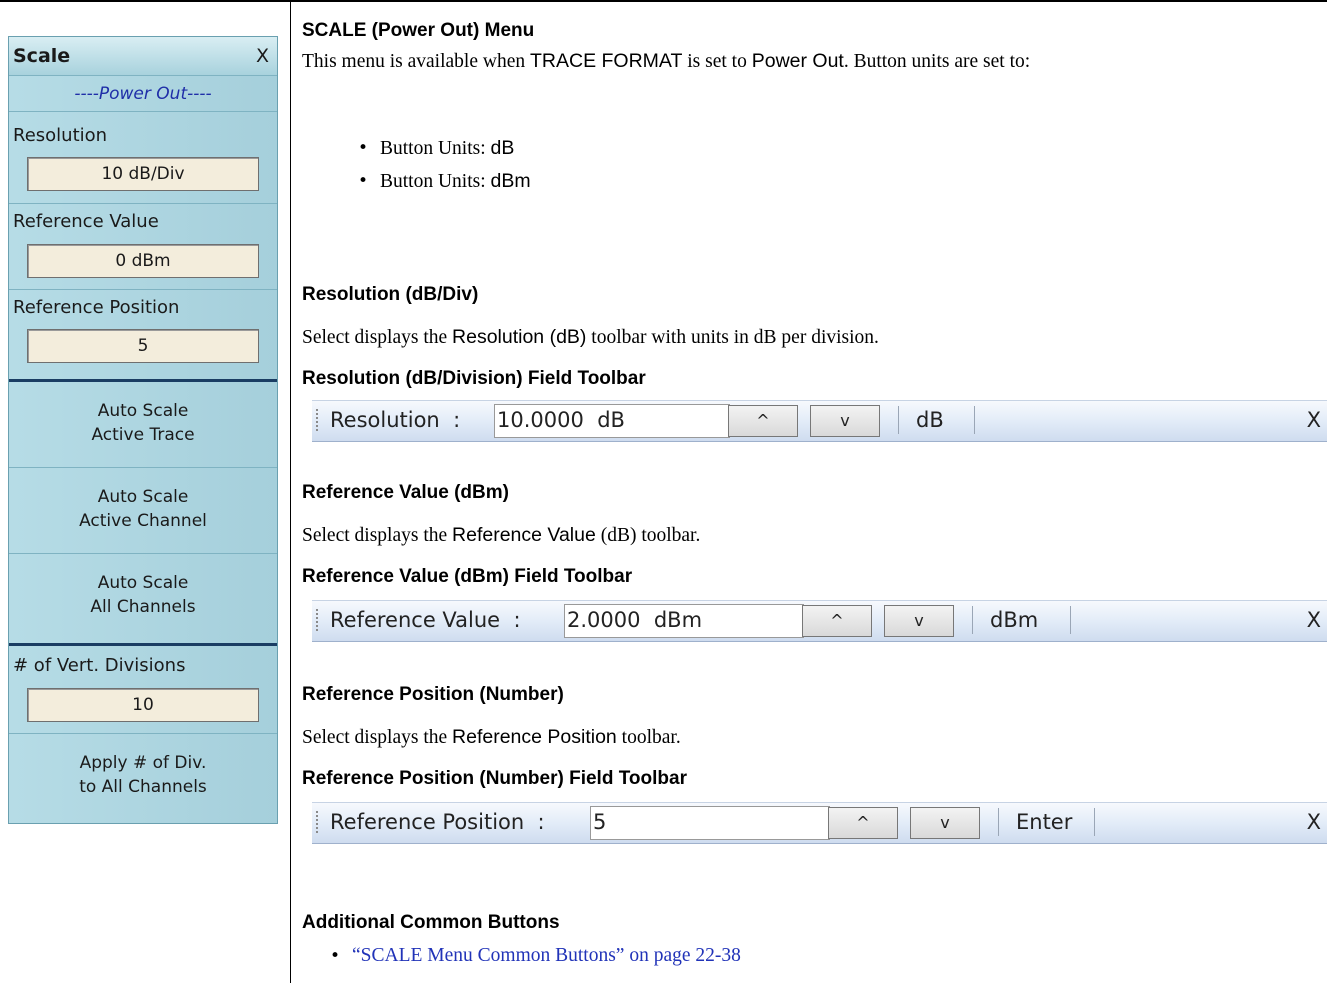 This screenshot has height=983, width=1327. I want to click on menu-title: Scale, so click(42, 56).